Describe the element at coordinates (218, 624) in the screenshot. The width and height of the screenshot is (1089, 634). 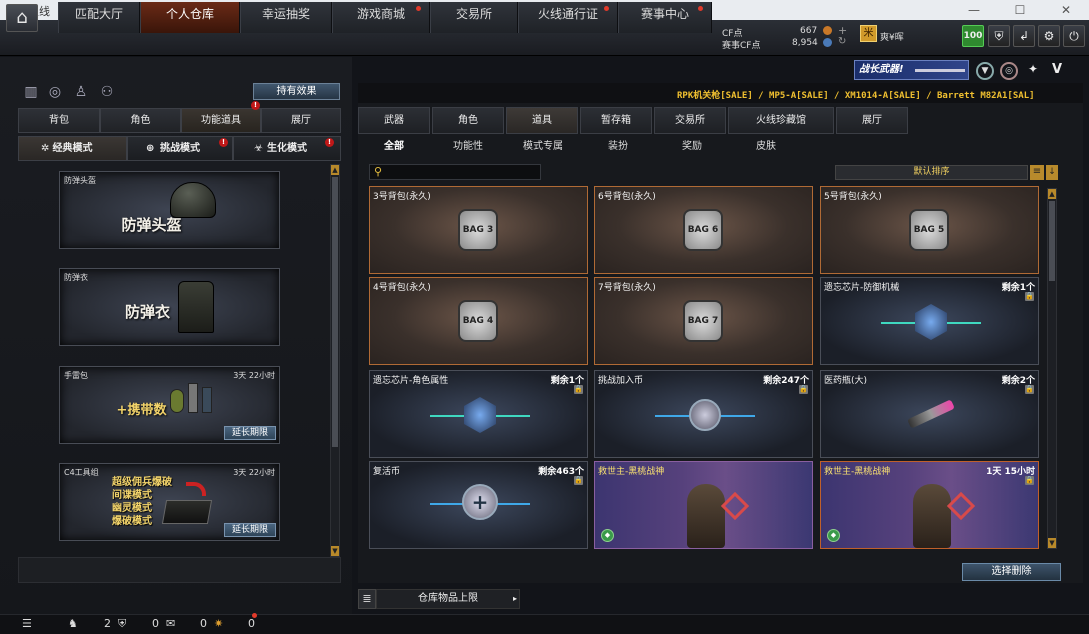
I see `gift-icon: ✷` at that location.